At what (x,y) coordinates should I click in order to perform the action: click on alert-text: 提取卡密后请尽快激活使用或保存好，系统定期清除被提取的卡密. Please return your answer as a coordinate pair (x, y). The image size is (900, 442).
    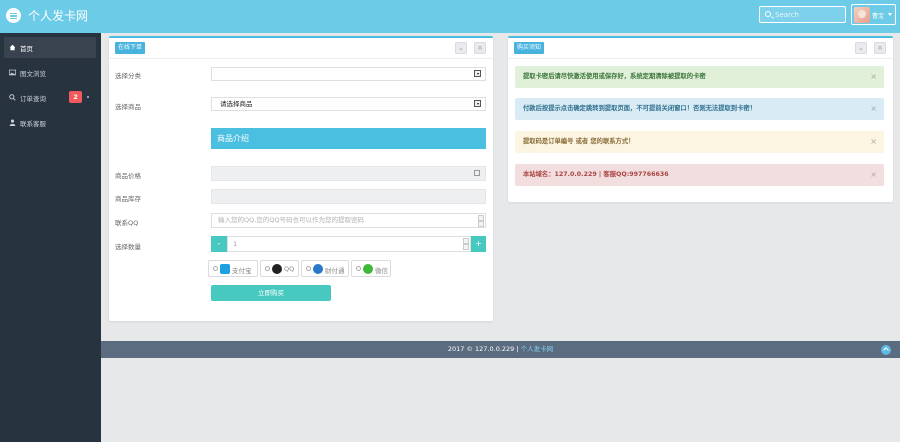
    Looking at the image, I should click on (614, 76).